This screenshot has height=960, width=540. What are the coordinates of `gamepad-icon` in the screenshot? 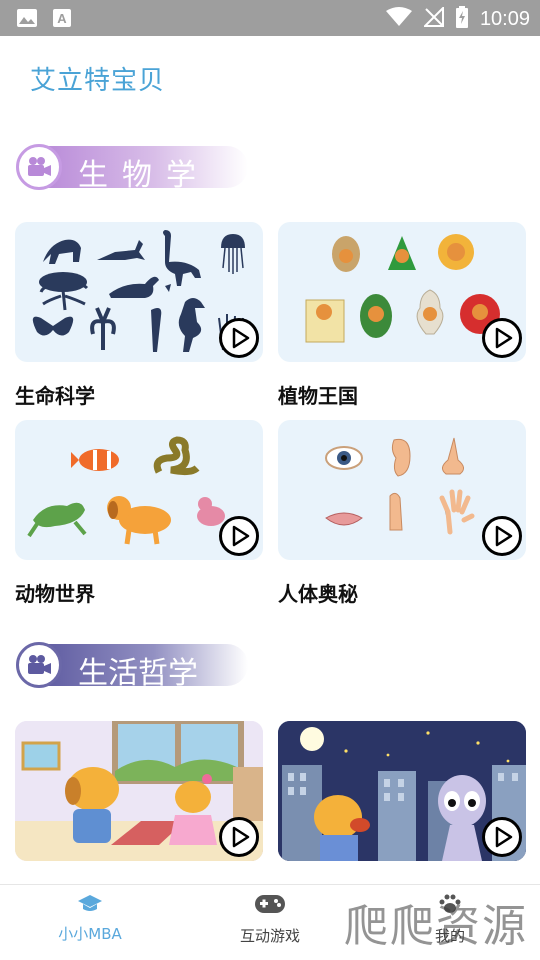 It's located at (270, 907).